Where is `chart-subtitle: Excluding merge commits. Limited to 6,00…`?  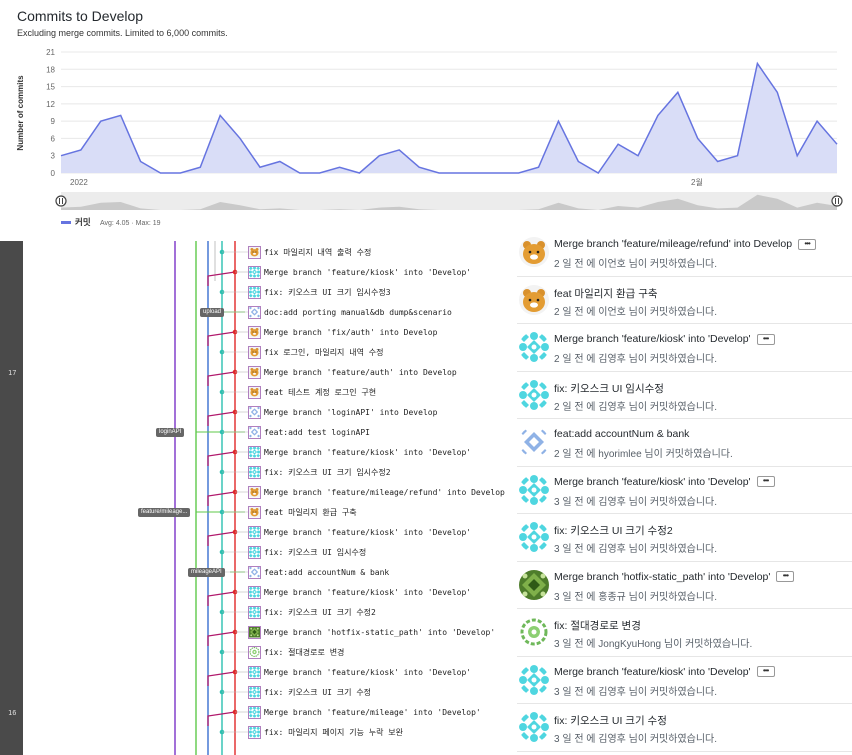
chart-subtitle: Excluding merge commits. Limited to 6,00… is located at coordinates (122, 33).